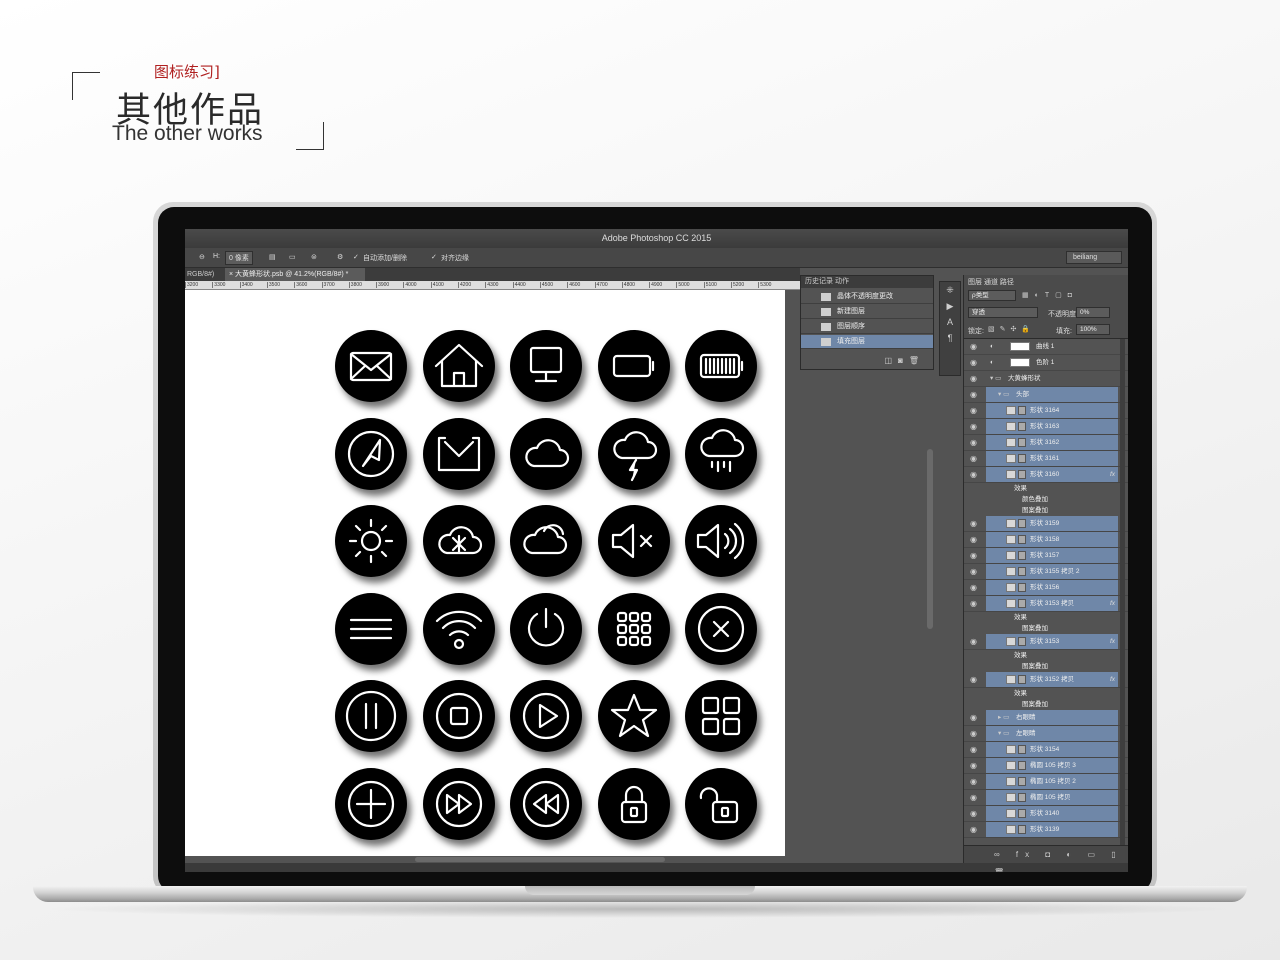  What do you see at coordinates (930, 539) in the screenshot?
I see `canvas-vertical-scrollbar` at bounding box center [930, 539].